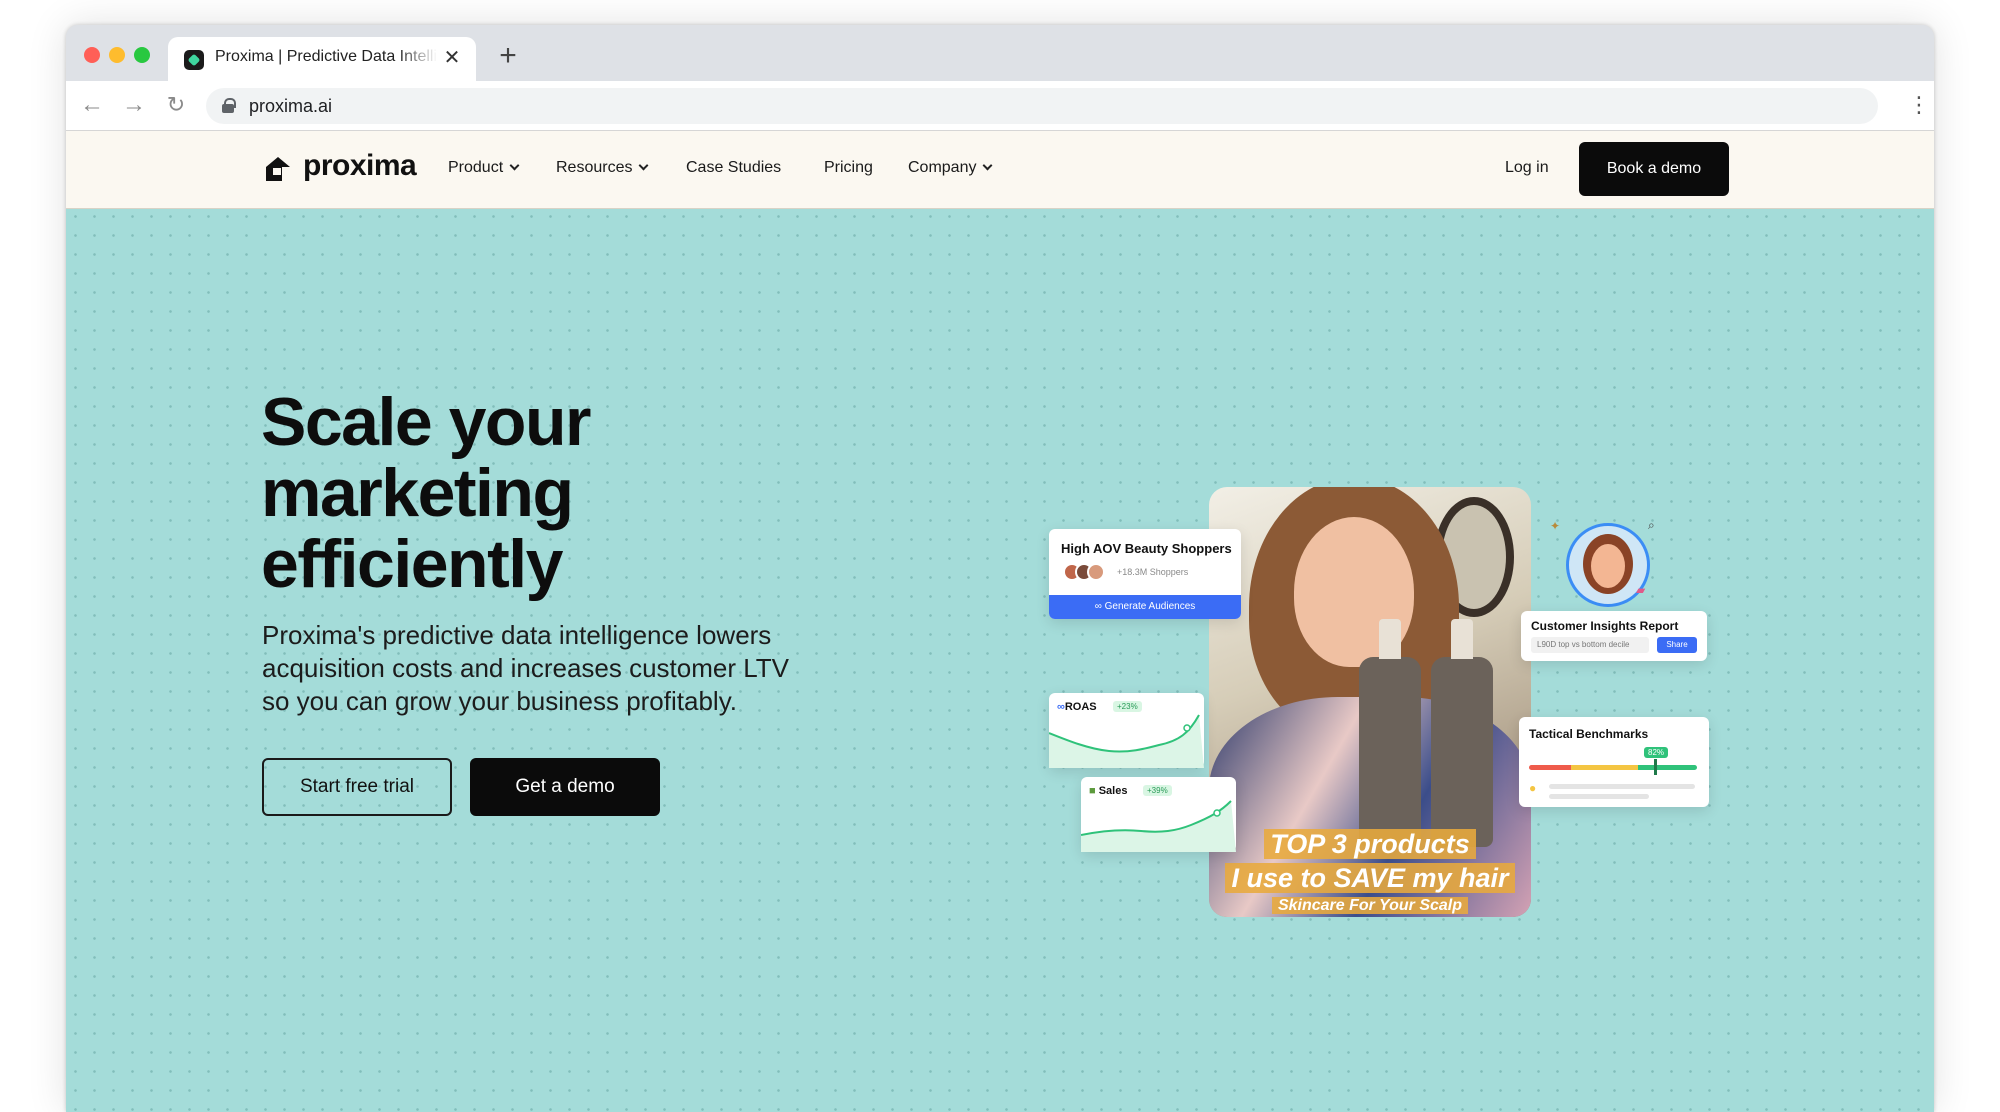 This screenshot has height=1112, width=2000. Describe the element at coordinates (278, 169) in the screenshot. I see `proxima-logo-icon` at that location.